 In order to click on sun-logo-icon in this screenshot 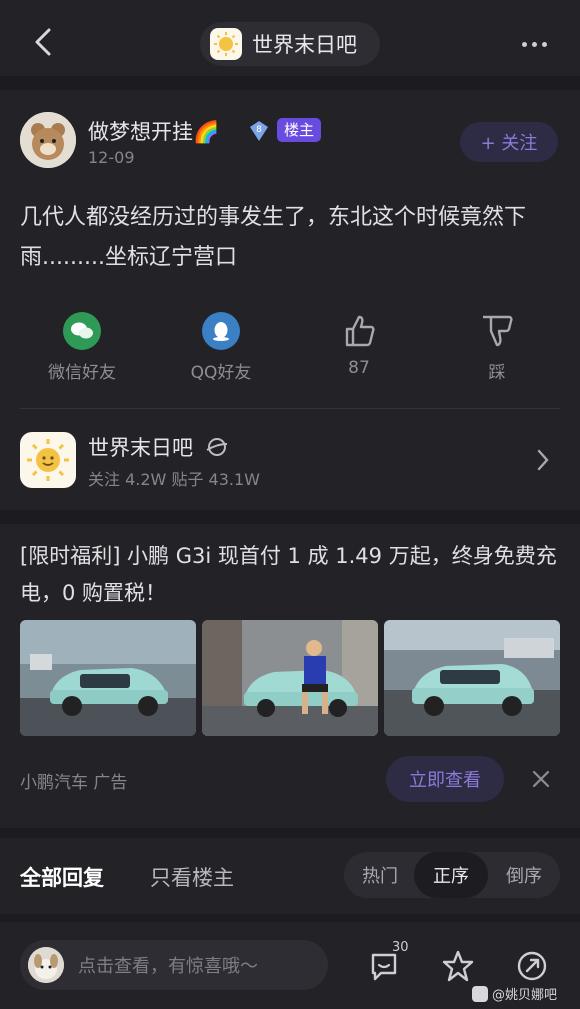, I will do `click(226, 44)`.